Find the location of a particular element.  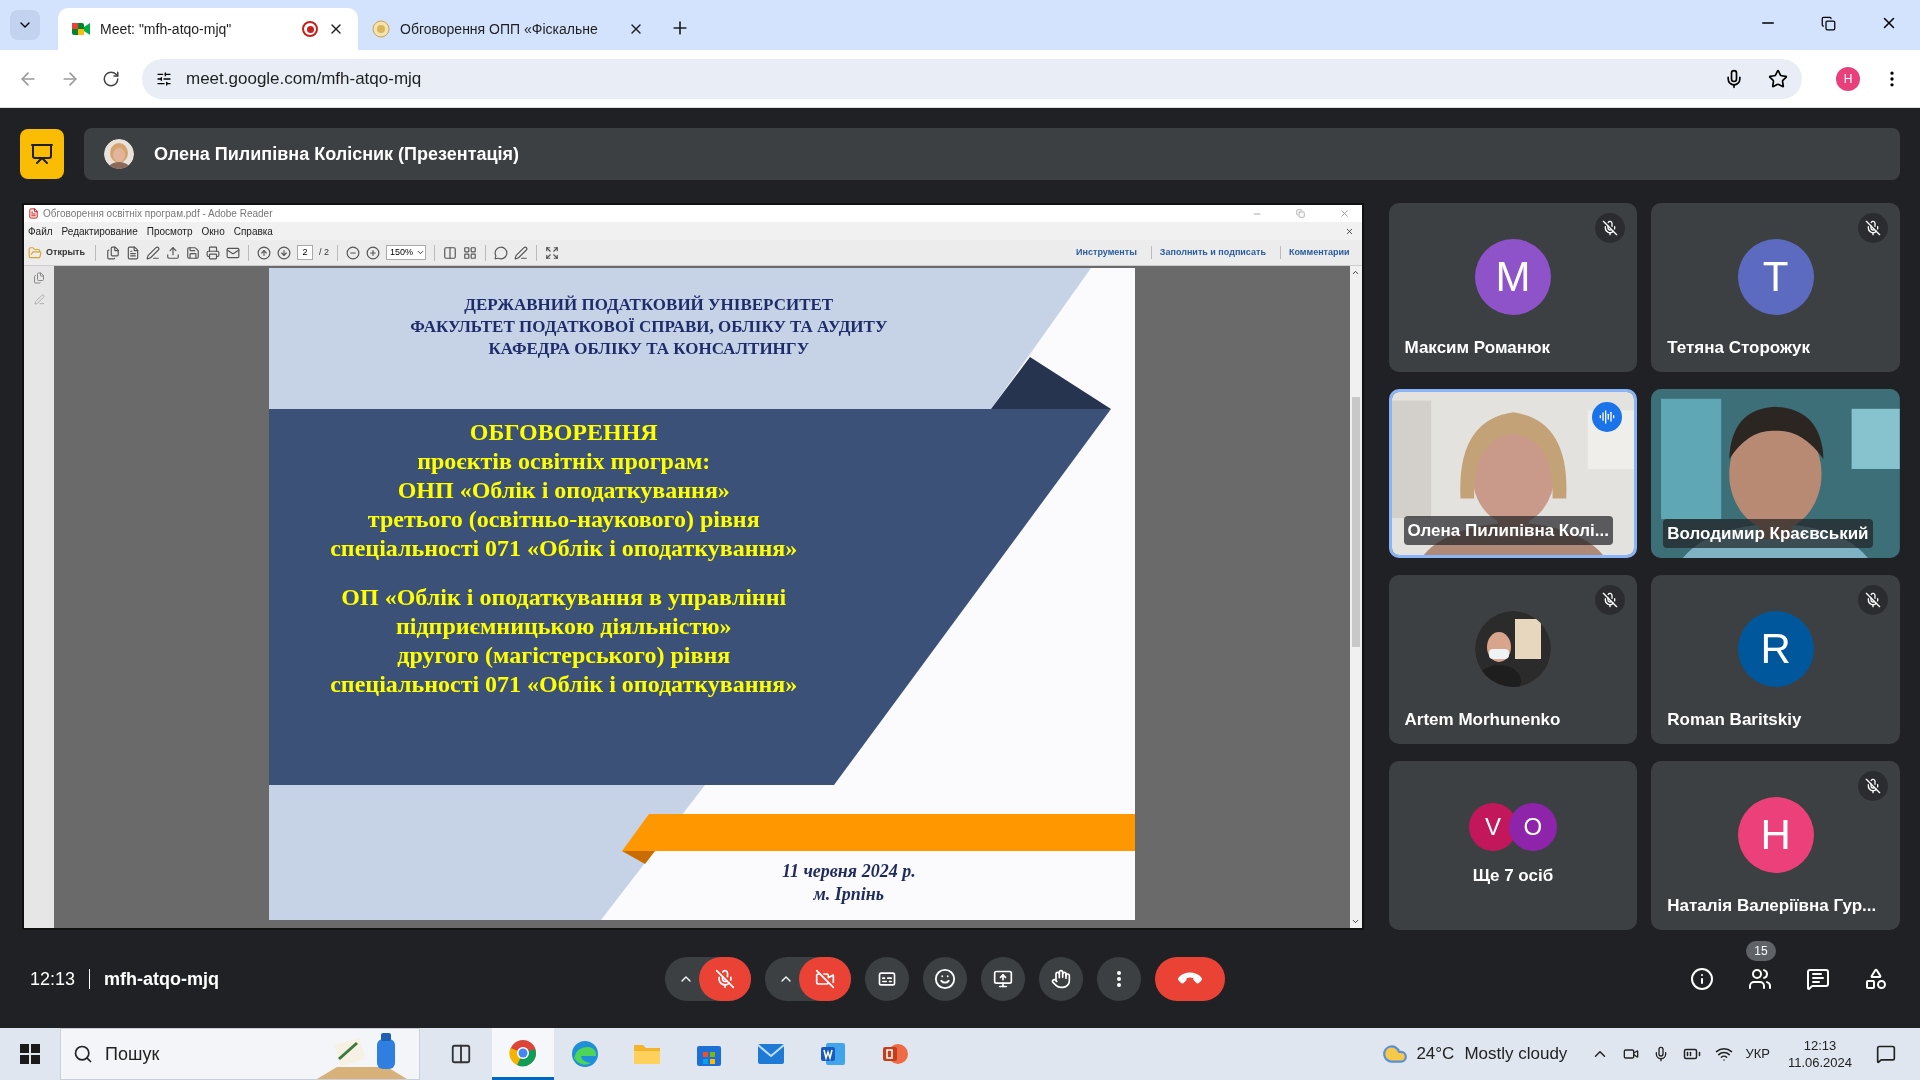

page-number-field: 2 is located at coordinates (305, 252).